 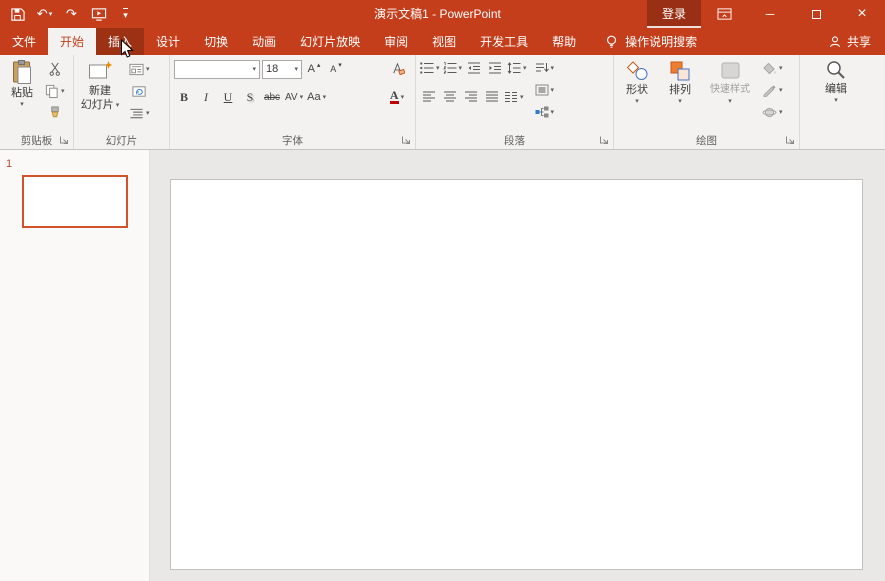 What do you see at coordinates (336, 69) in the screenshot?
I see `decrease-font-size-button: A ▾` at bounding box center [336, 69].